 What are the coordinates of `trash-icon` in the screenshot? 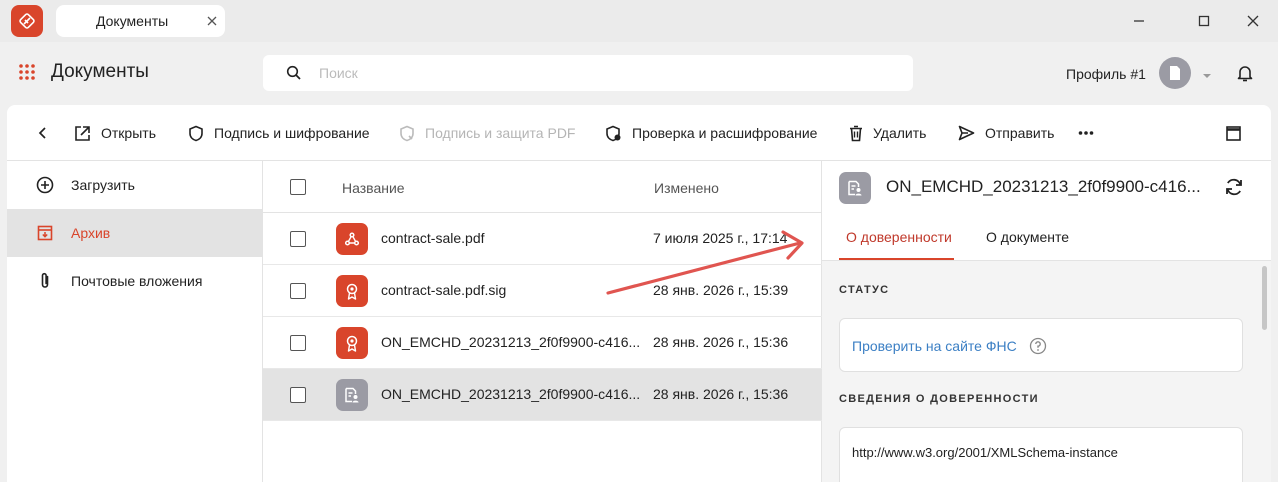 It's located at (856, 133).